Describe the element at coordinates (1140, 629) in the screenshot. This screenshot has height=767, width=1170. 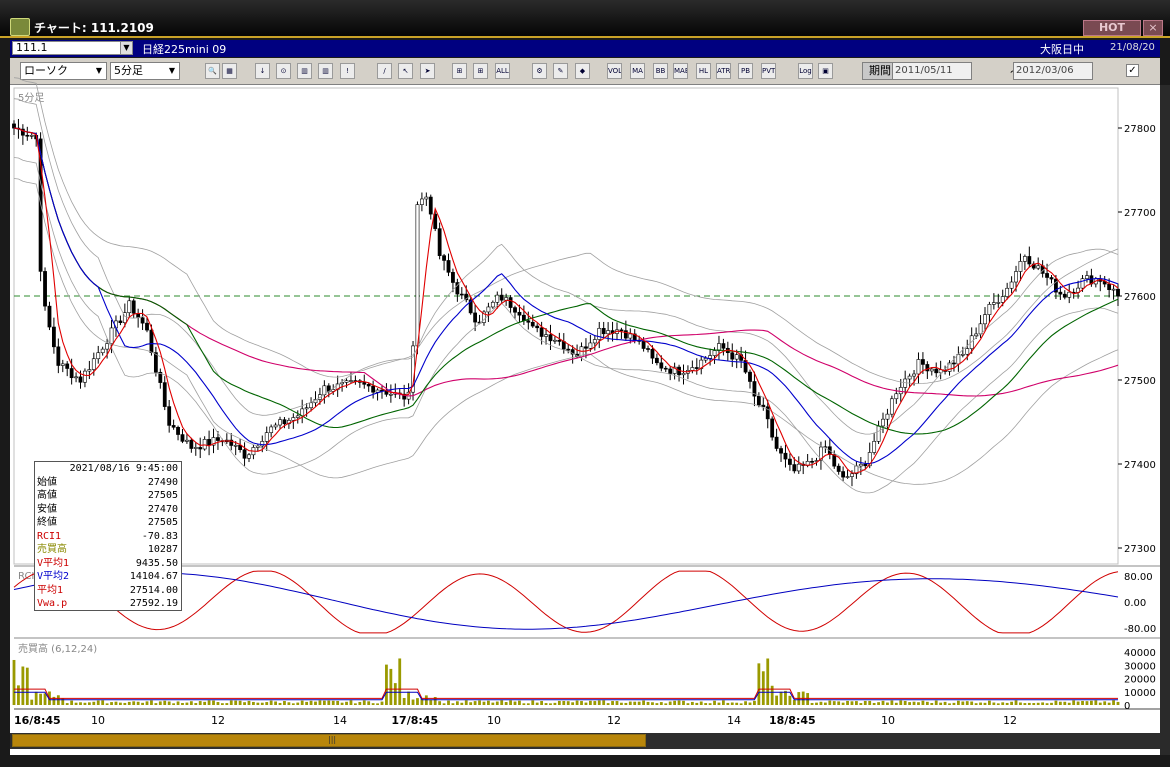
I see `rci-tick-label: -80.00` at that location.